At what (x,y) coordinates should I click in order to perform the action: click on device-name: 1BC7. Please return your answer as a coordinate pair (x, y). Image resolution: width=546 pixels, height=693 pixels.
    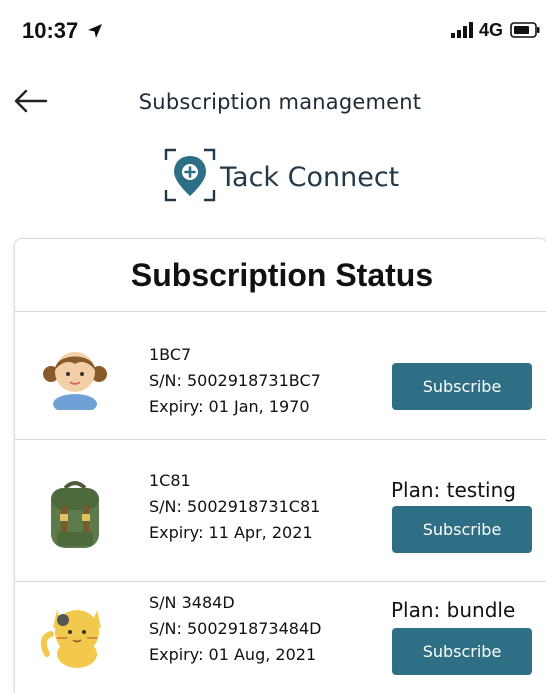
    Looking at the image, I should click on (170, 354).